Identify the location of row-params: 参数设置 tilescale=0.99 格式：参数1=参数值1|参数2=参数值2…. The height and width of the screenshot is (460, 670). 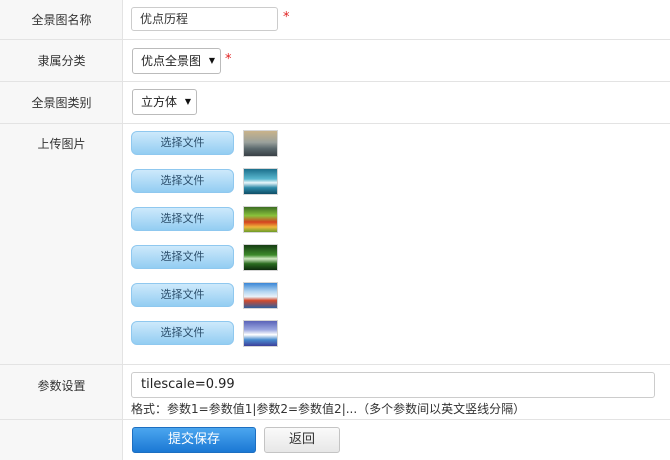
(335, 392).